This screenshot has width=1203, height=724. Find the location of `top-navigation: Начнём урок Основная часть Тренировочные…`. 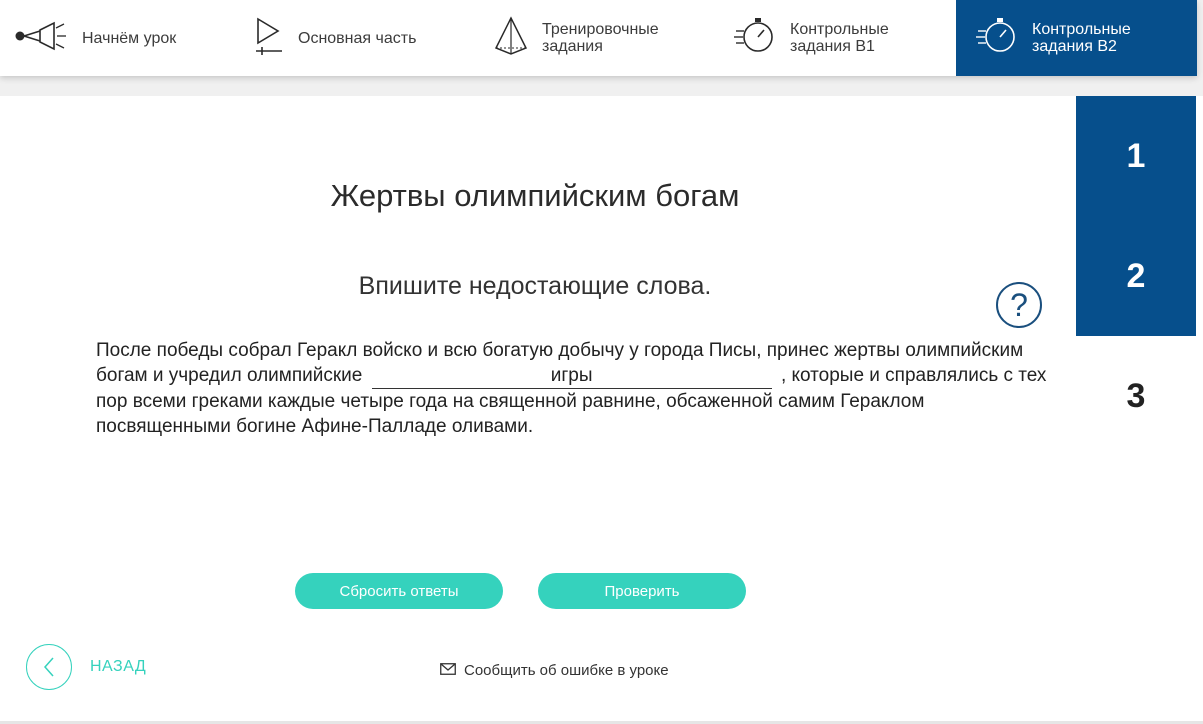

top-navigation: Начнём урок Основная часть Тренировочные… is located at coordinates (598, 38).